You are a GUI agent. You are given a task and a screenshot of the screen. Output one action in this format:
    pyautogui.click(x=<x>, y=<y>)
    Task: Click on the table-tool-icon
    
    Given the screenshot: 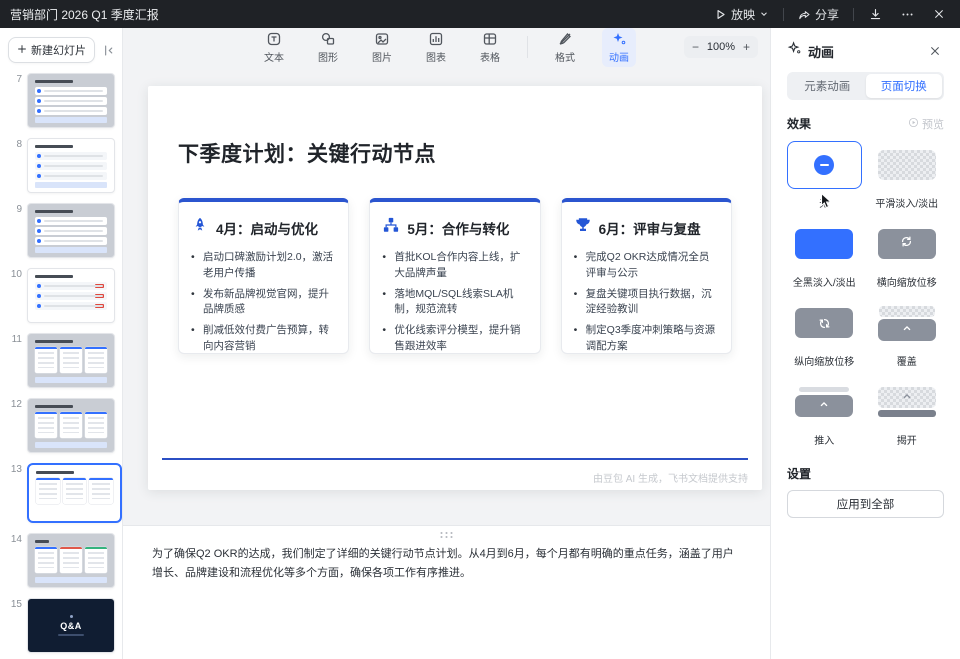 What is the action you would take?
    pyautogui.click(x=490, y=39)
    